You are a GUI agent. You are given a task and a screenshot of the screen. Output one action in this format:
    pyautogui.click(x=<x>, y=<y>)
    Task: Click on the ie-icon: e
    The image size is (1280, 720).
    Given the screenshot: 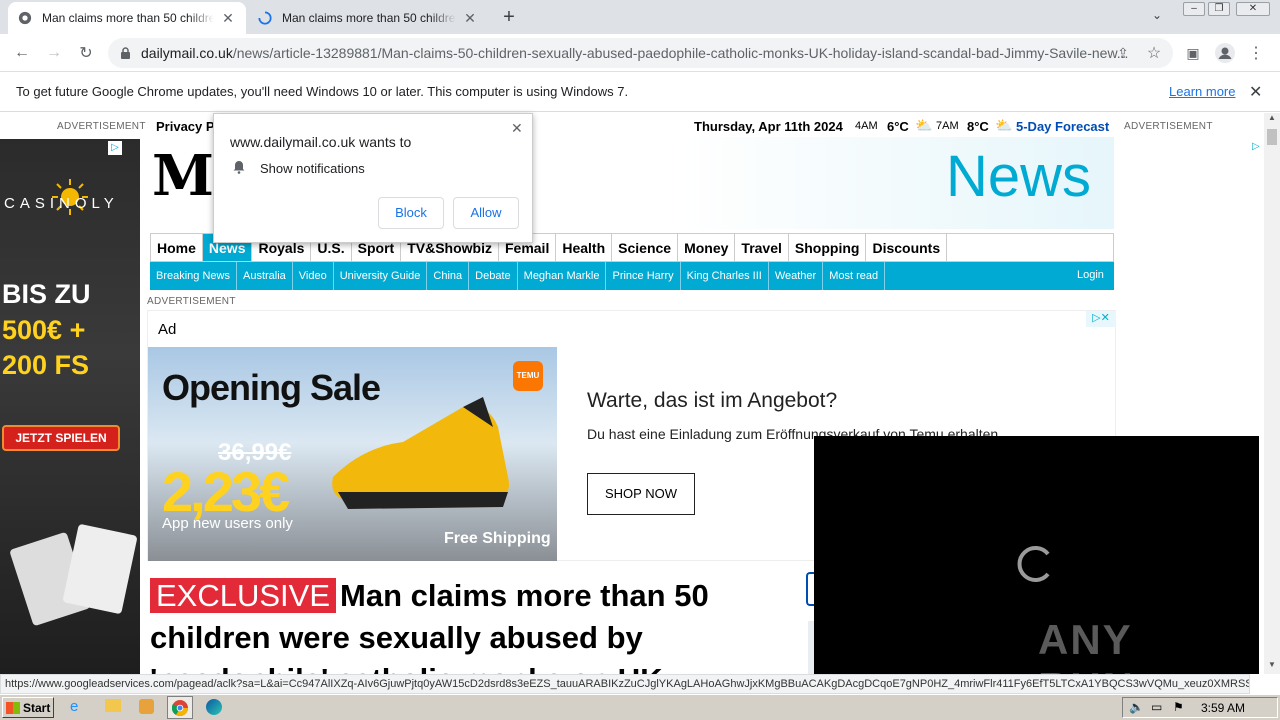 What is the action you would take?
    pyautogui.click(x=74, y=706)
    